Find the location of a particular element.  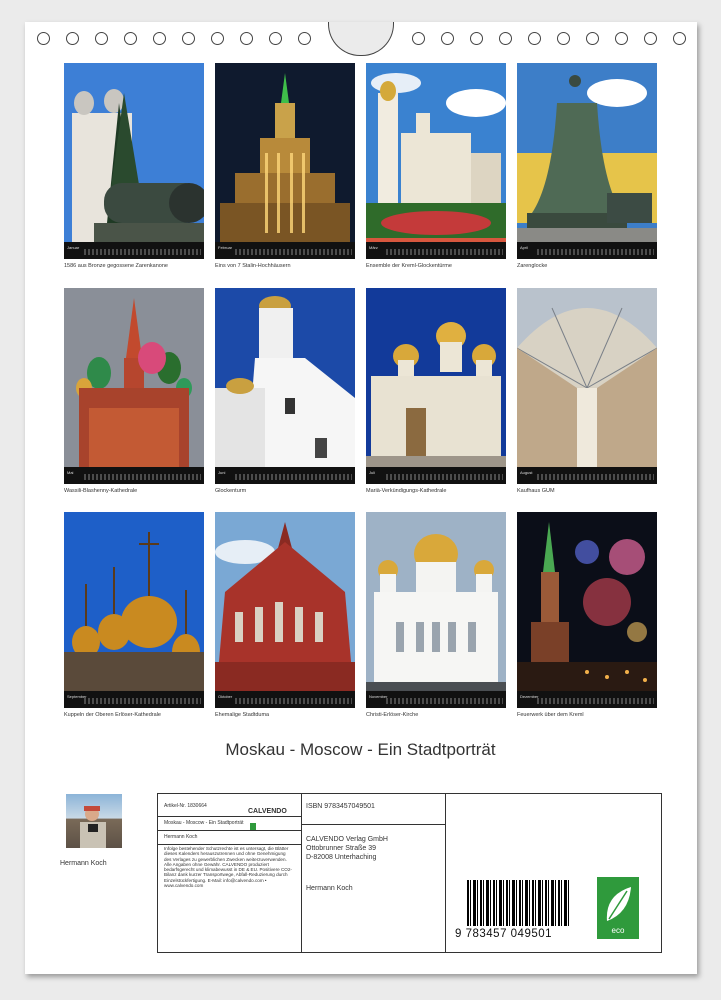

photo-kremlin-fireworks is located at coordinates (587, 610).